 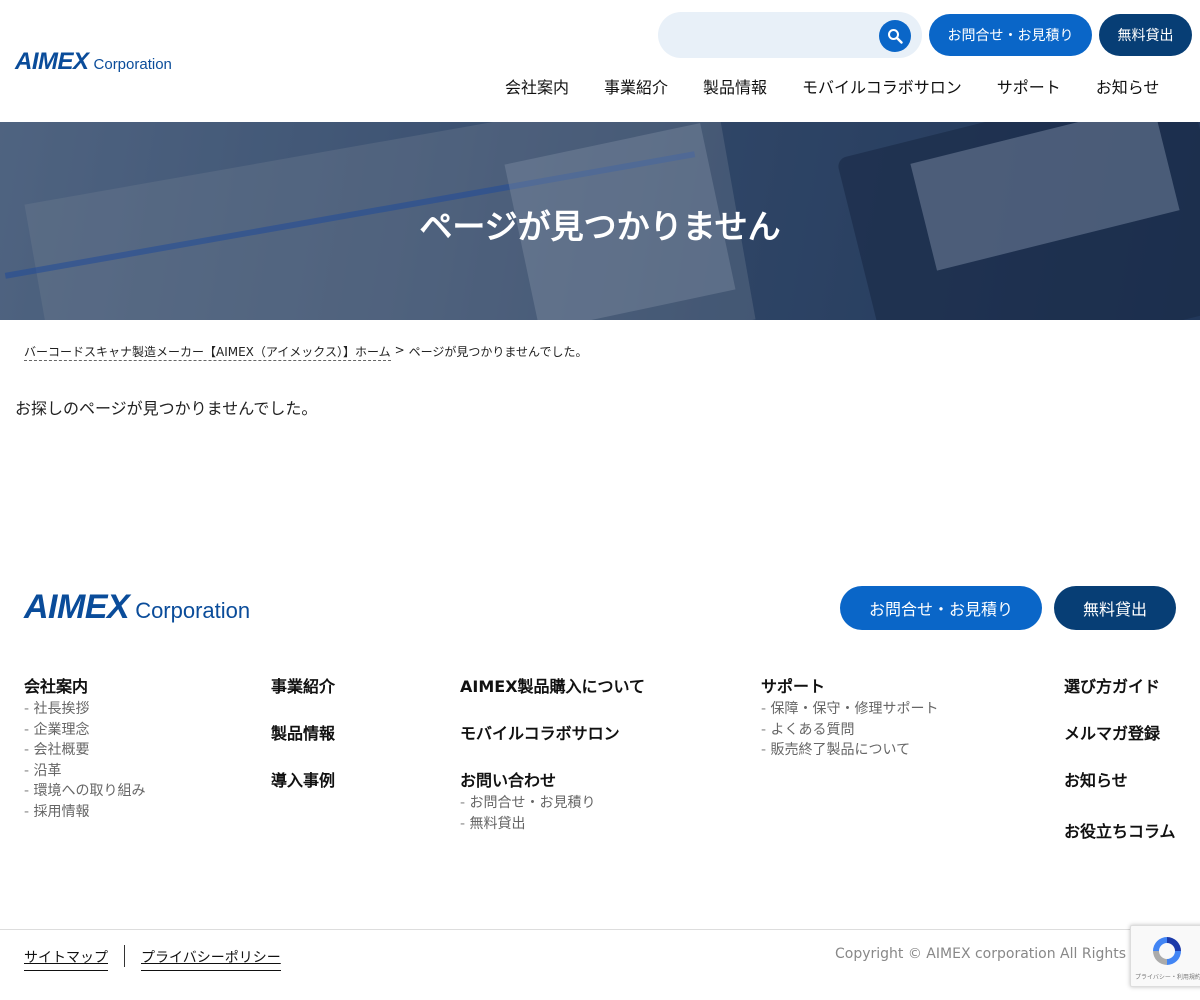 I want to click on footer-inquiry-sublist: お問合せ・お見積り 無料貸出, so click(x=552, y=813).